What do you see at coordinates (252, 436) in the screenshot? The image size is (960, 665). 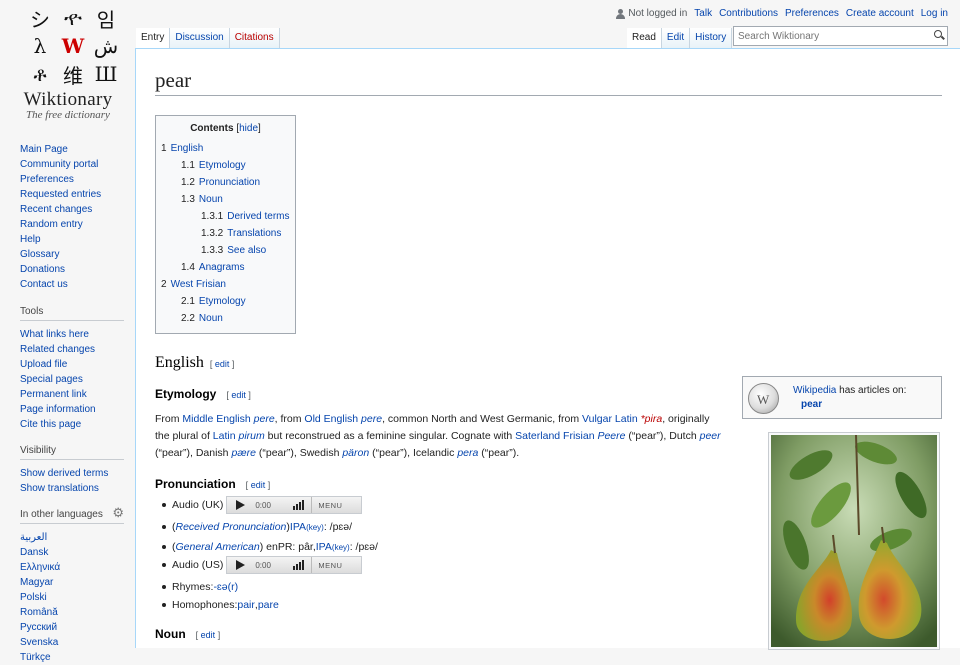 I see `pirum-link: pirum` at bounding box center [252, 436].